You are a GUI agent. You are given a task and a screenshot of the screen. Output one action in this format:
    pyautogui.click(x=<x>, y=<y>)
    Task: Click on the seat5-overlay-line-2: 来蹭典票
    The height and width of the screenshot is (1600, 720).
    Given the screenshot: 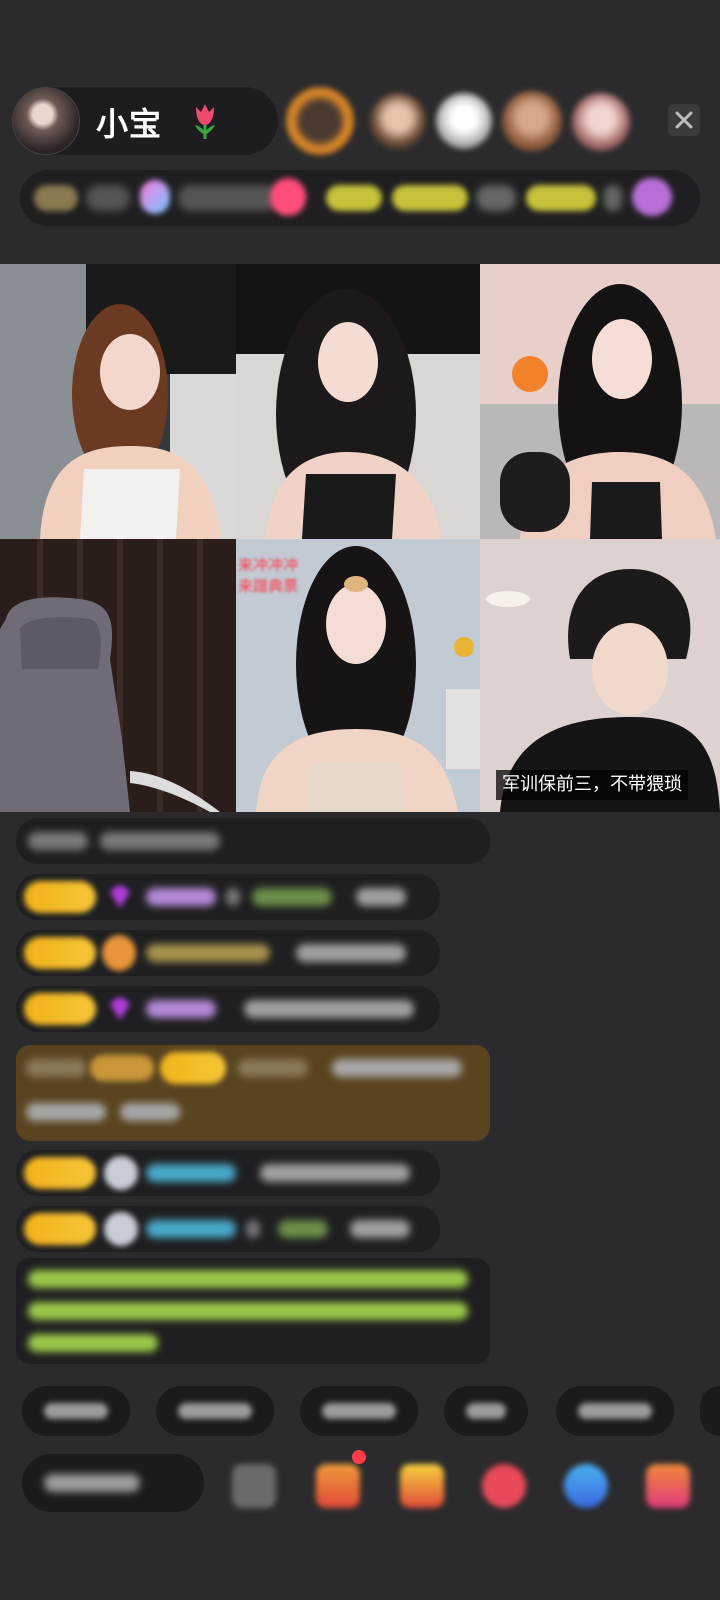 What is the action you would take?
    pyautogui.click(x=268, y=586)
    